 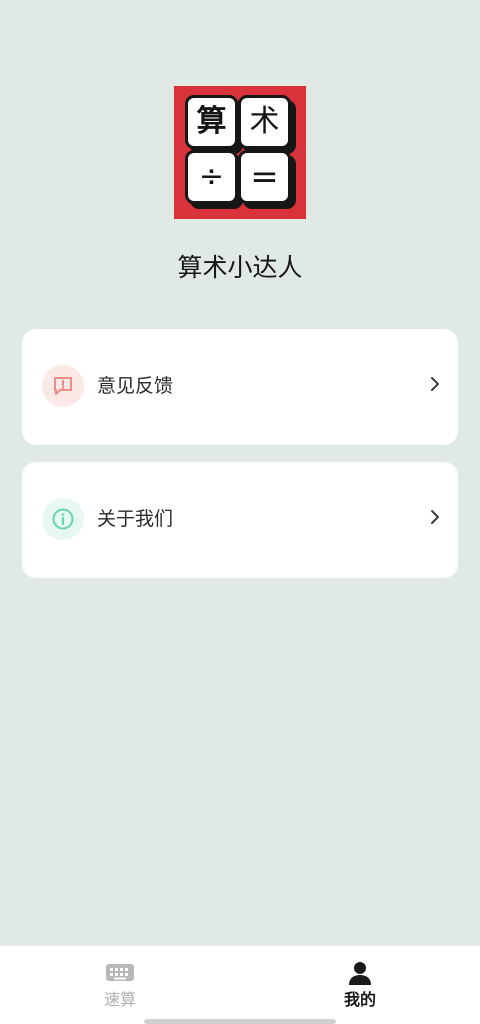 I want to click on logo-tile-equals: =, so click(x=264, y=177).